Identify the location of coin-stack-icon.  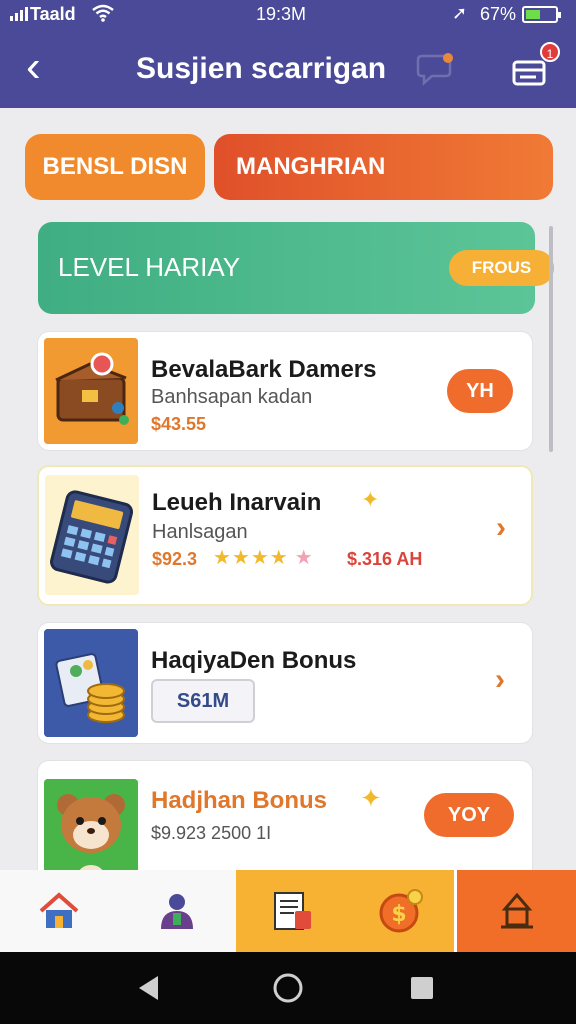
(91, 683).